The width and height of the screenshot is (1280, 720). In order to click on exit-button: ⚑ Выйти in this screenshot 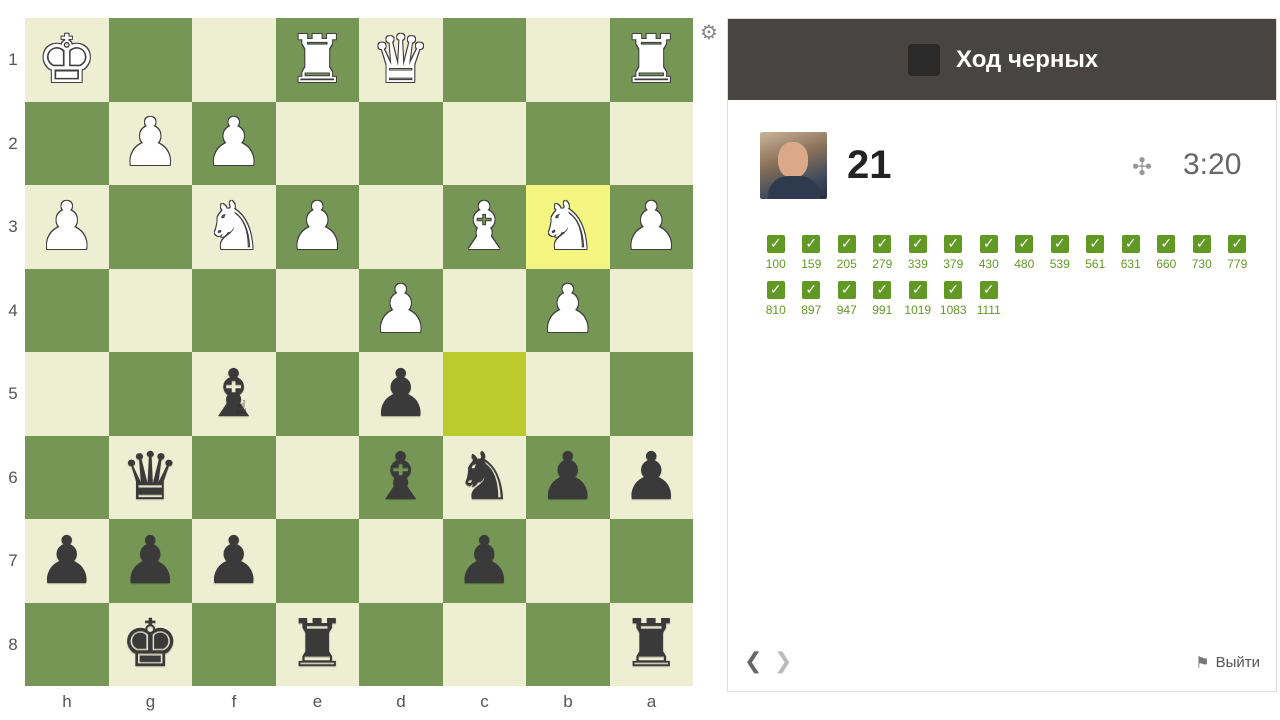, I will do `click(1227, 662)`.